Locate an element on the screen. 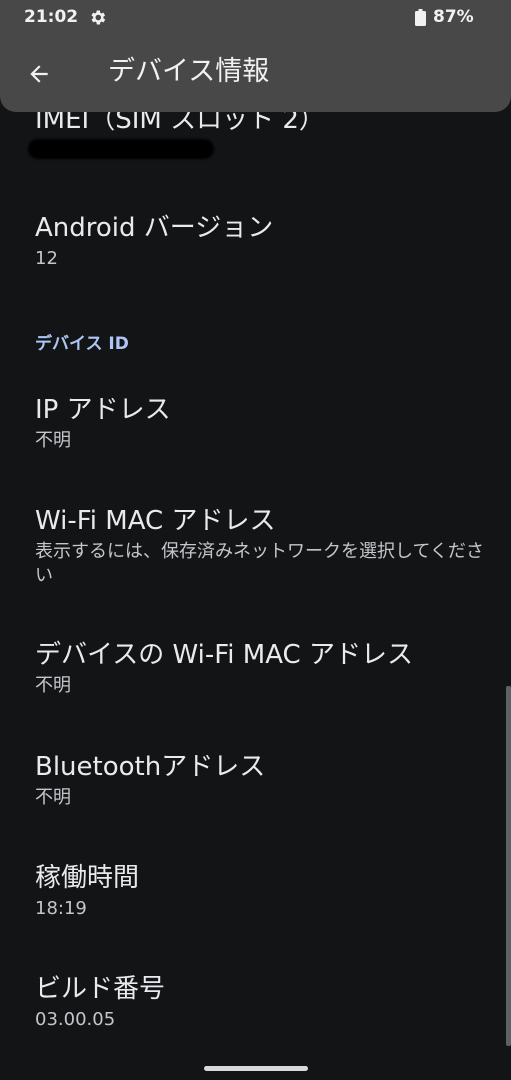 Image resolution: width=511 pixels, height=1080 pixels. item-title: Bluetoothアドレス is located at coordinates (150, 767).